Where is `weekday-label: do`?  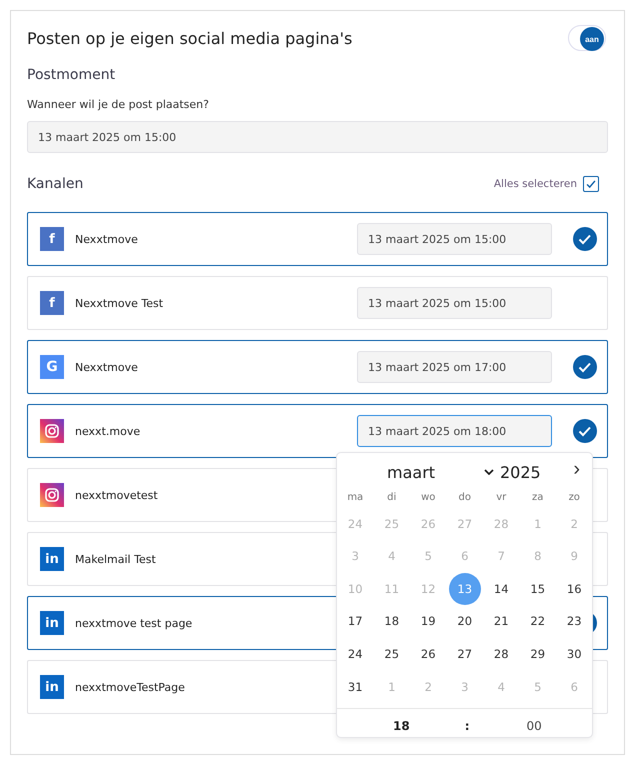 weekday-label: do is located at coordinates (465, 498).